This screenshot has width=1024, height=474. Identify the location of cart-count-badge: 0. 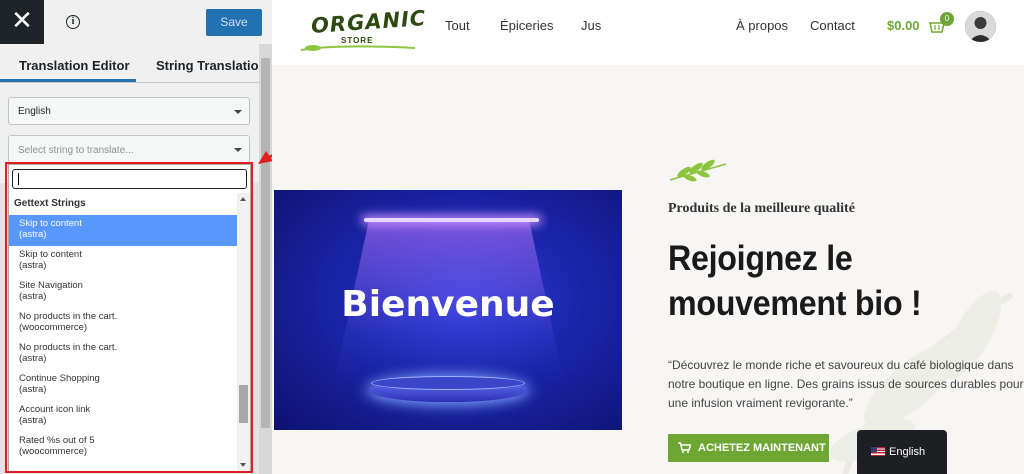
(947, 19).